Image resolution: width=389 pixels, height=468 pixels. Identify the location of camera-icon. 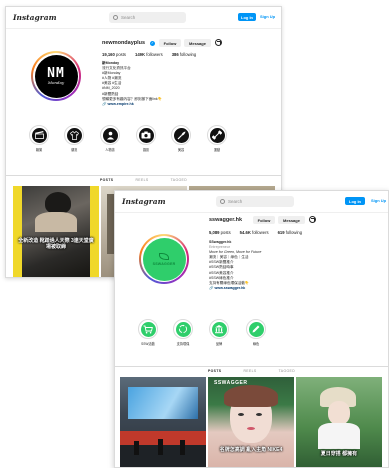
(146, 135).